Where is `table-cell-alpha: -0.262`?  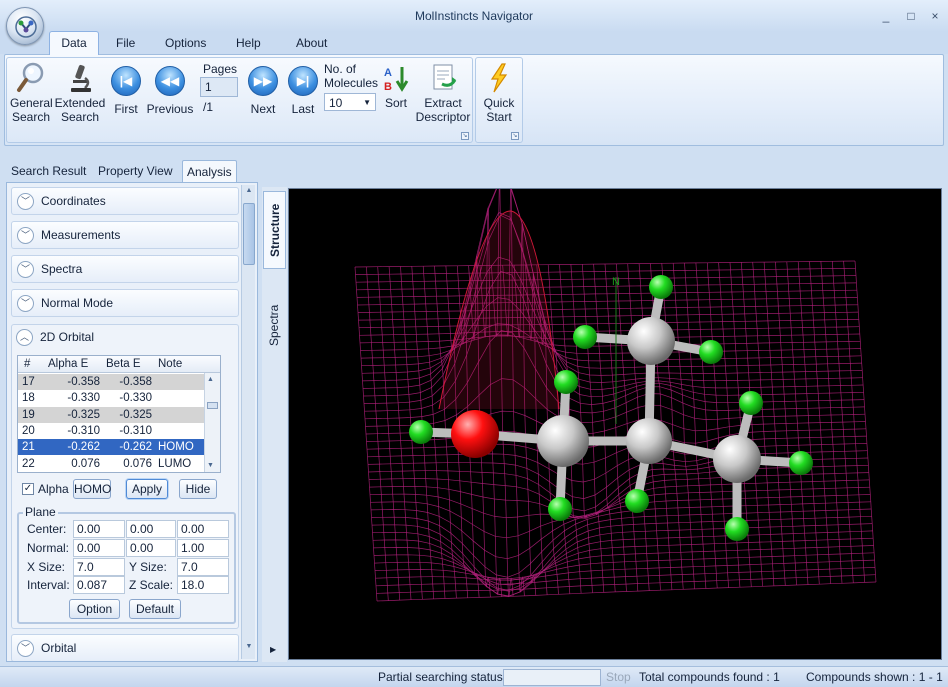
table-cell-alpha: -0.262 is located at coordinates (83, 447).